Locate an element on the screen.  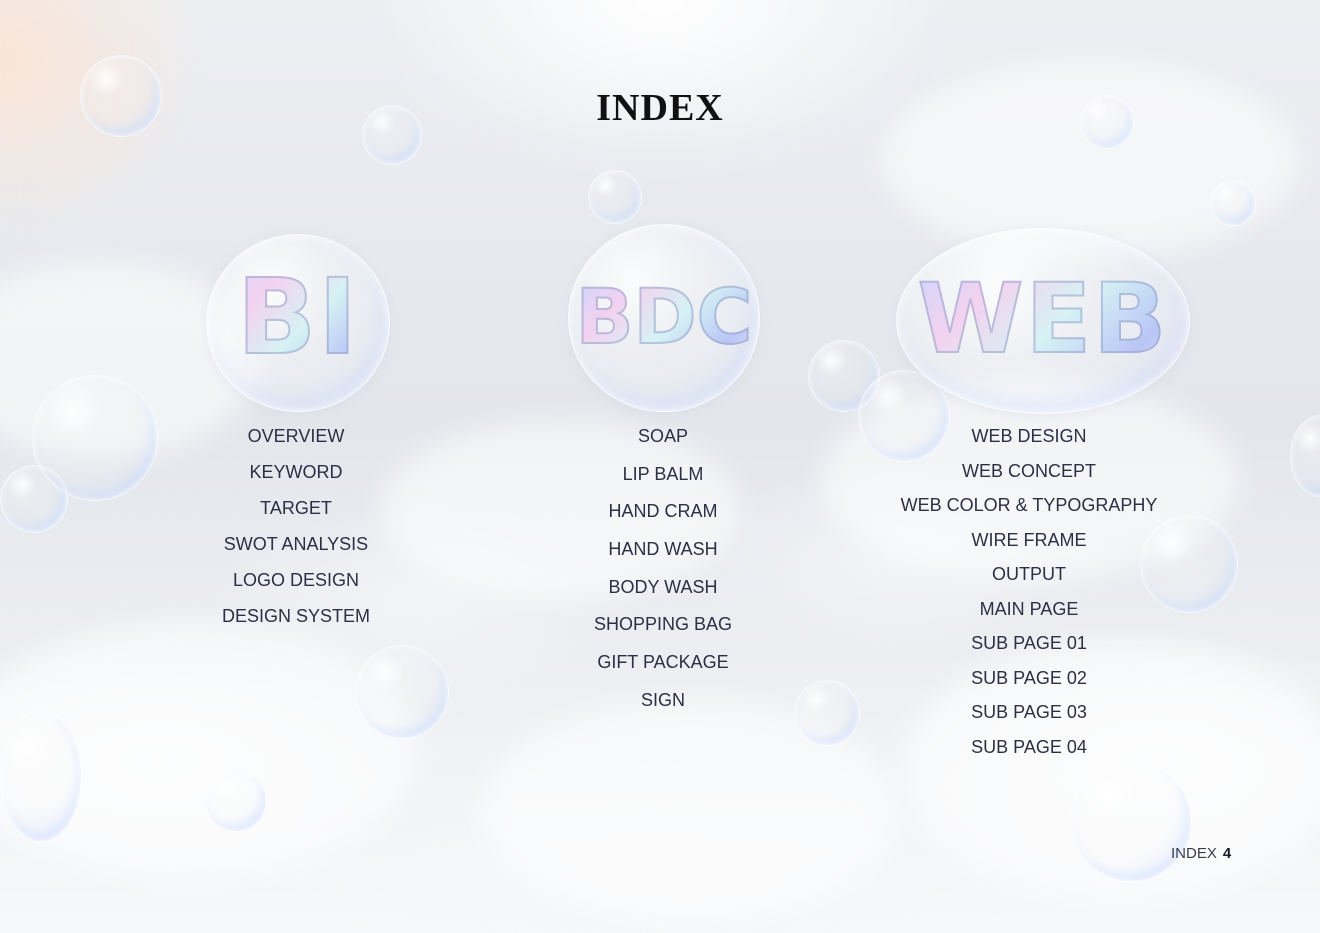
index-item-logo-design: LOGO DESIGN is located at coordinates (296, 586).